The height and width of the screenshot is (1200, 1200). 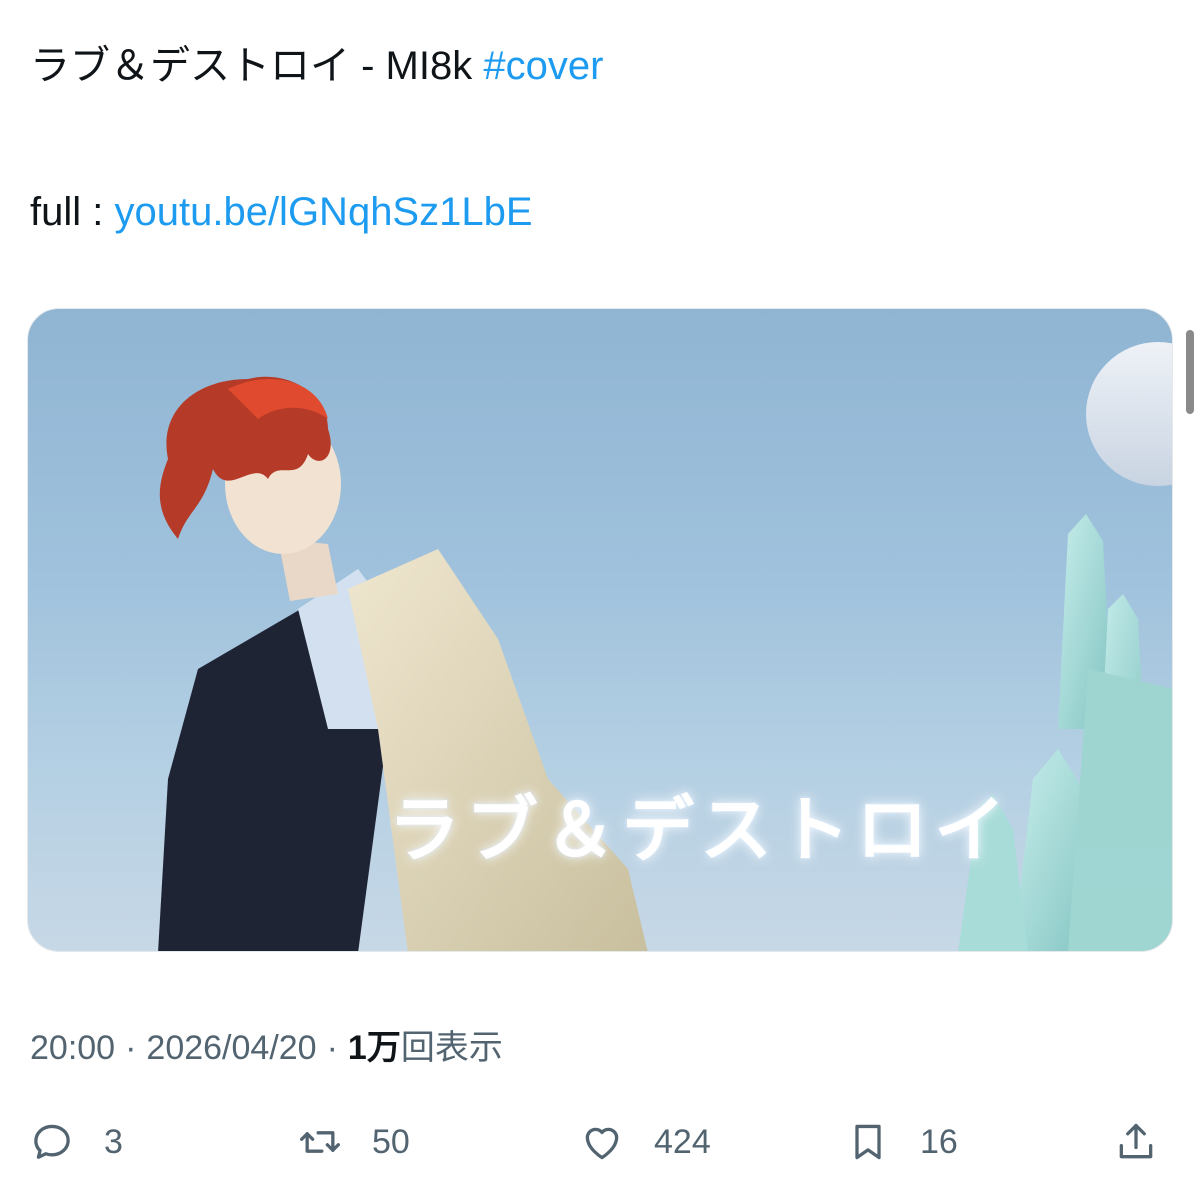 What do you see at coordinates (1129, 414) in the screenshot?
I see `moon` at bounding box center [1129, 414].